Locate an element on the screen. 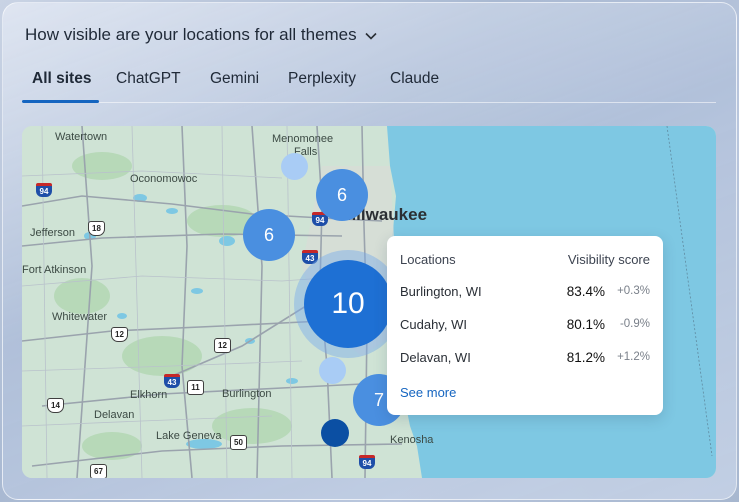 This screenshot has height=502, width=739. location-name: Cudahy, WI is located at coordinates (433, 324).